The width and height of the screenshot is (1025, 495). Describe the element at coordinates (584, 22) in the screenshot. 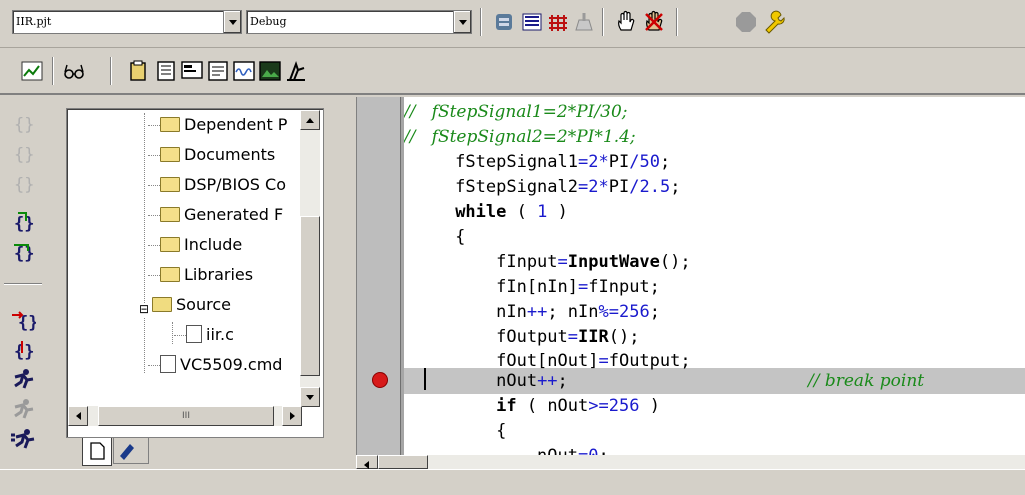

I see `stop-build-button` at that location.